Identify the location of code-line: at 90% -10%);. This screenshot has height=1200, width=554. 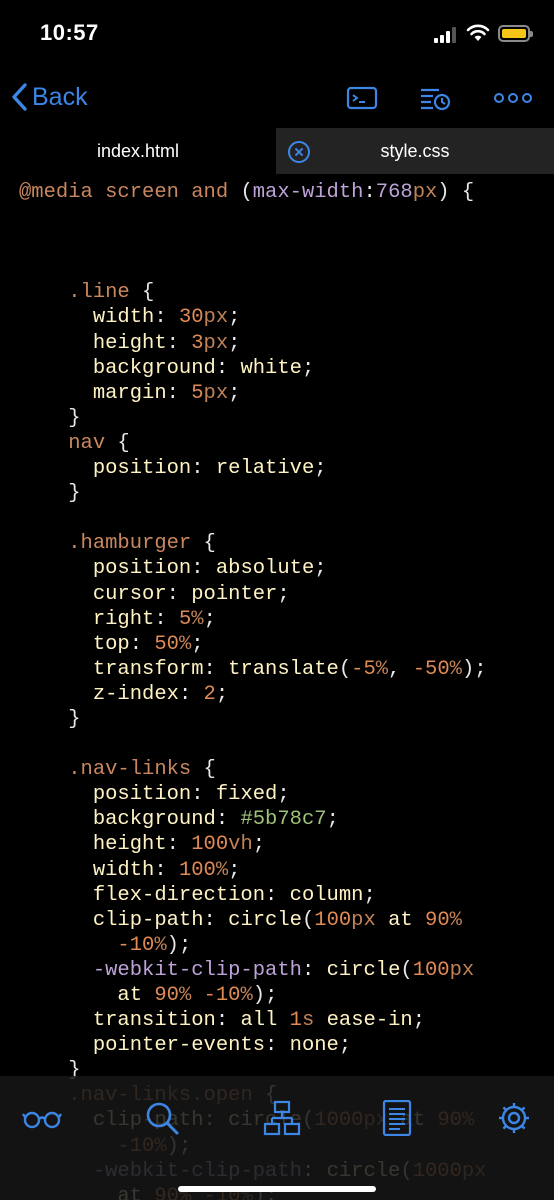
(253, 995).